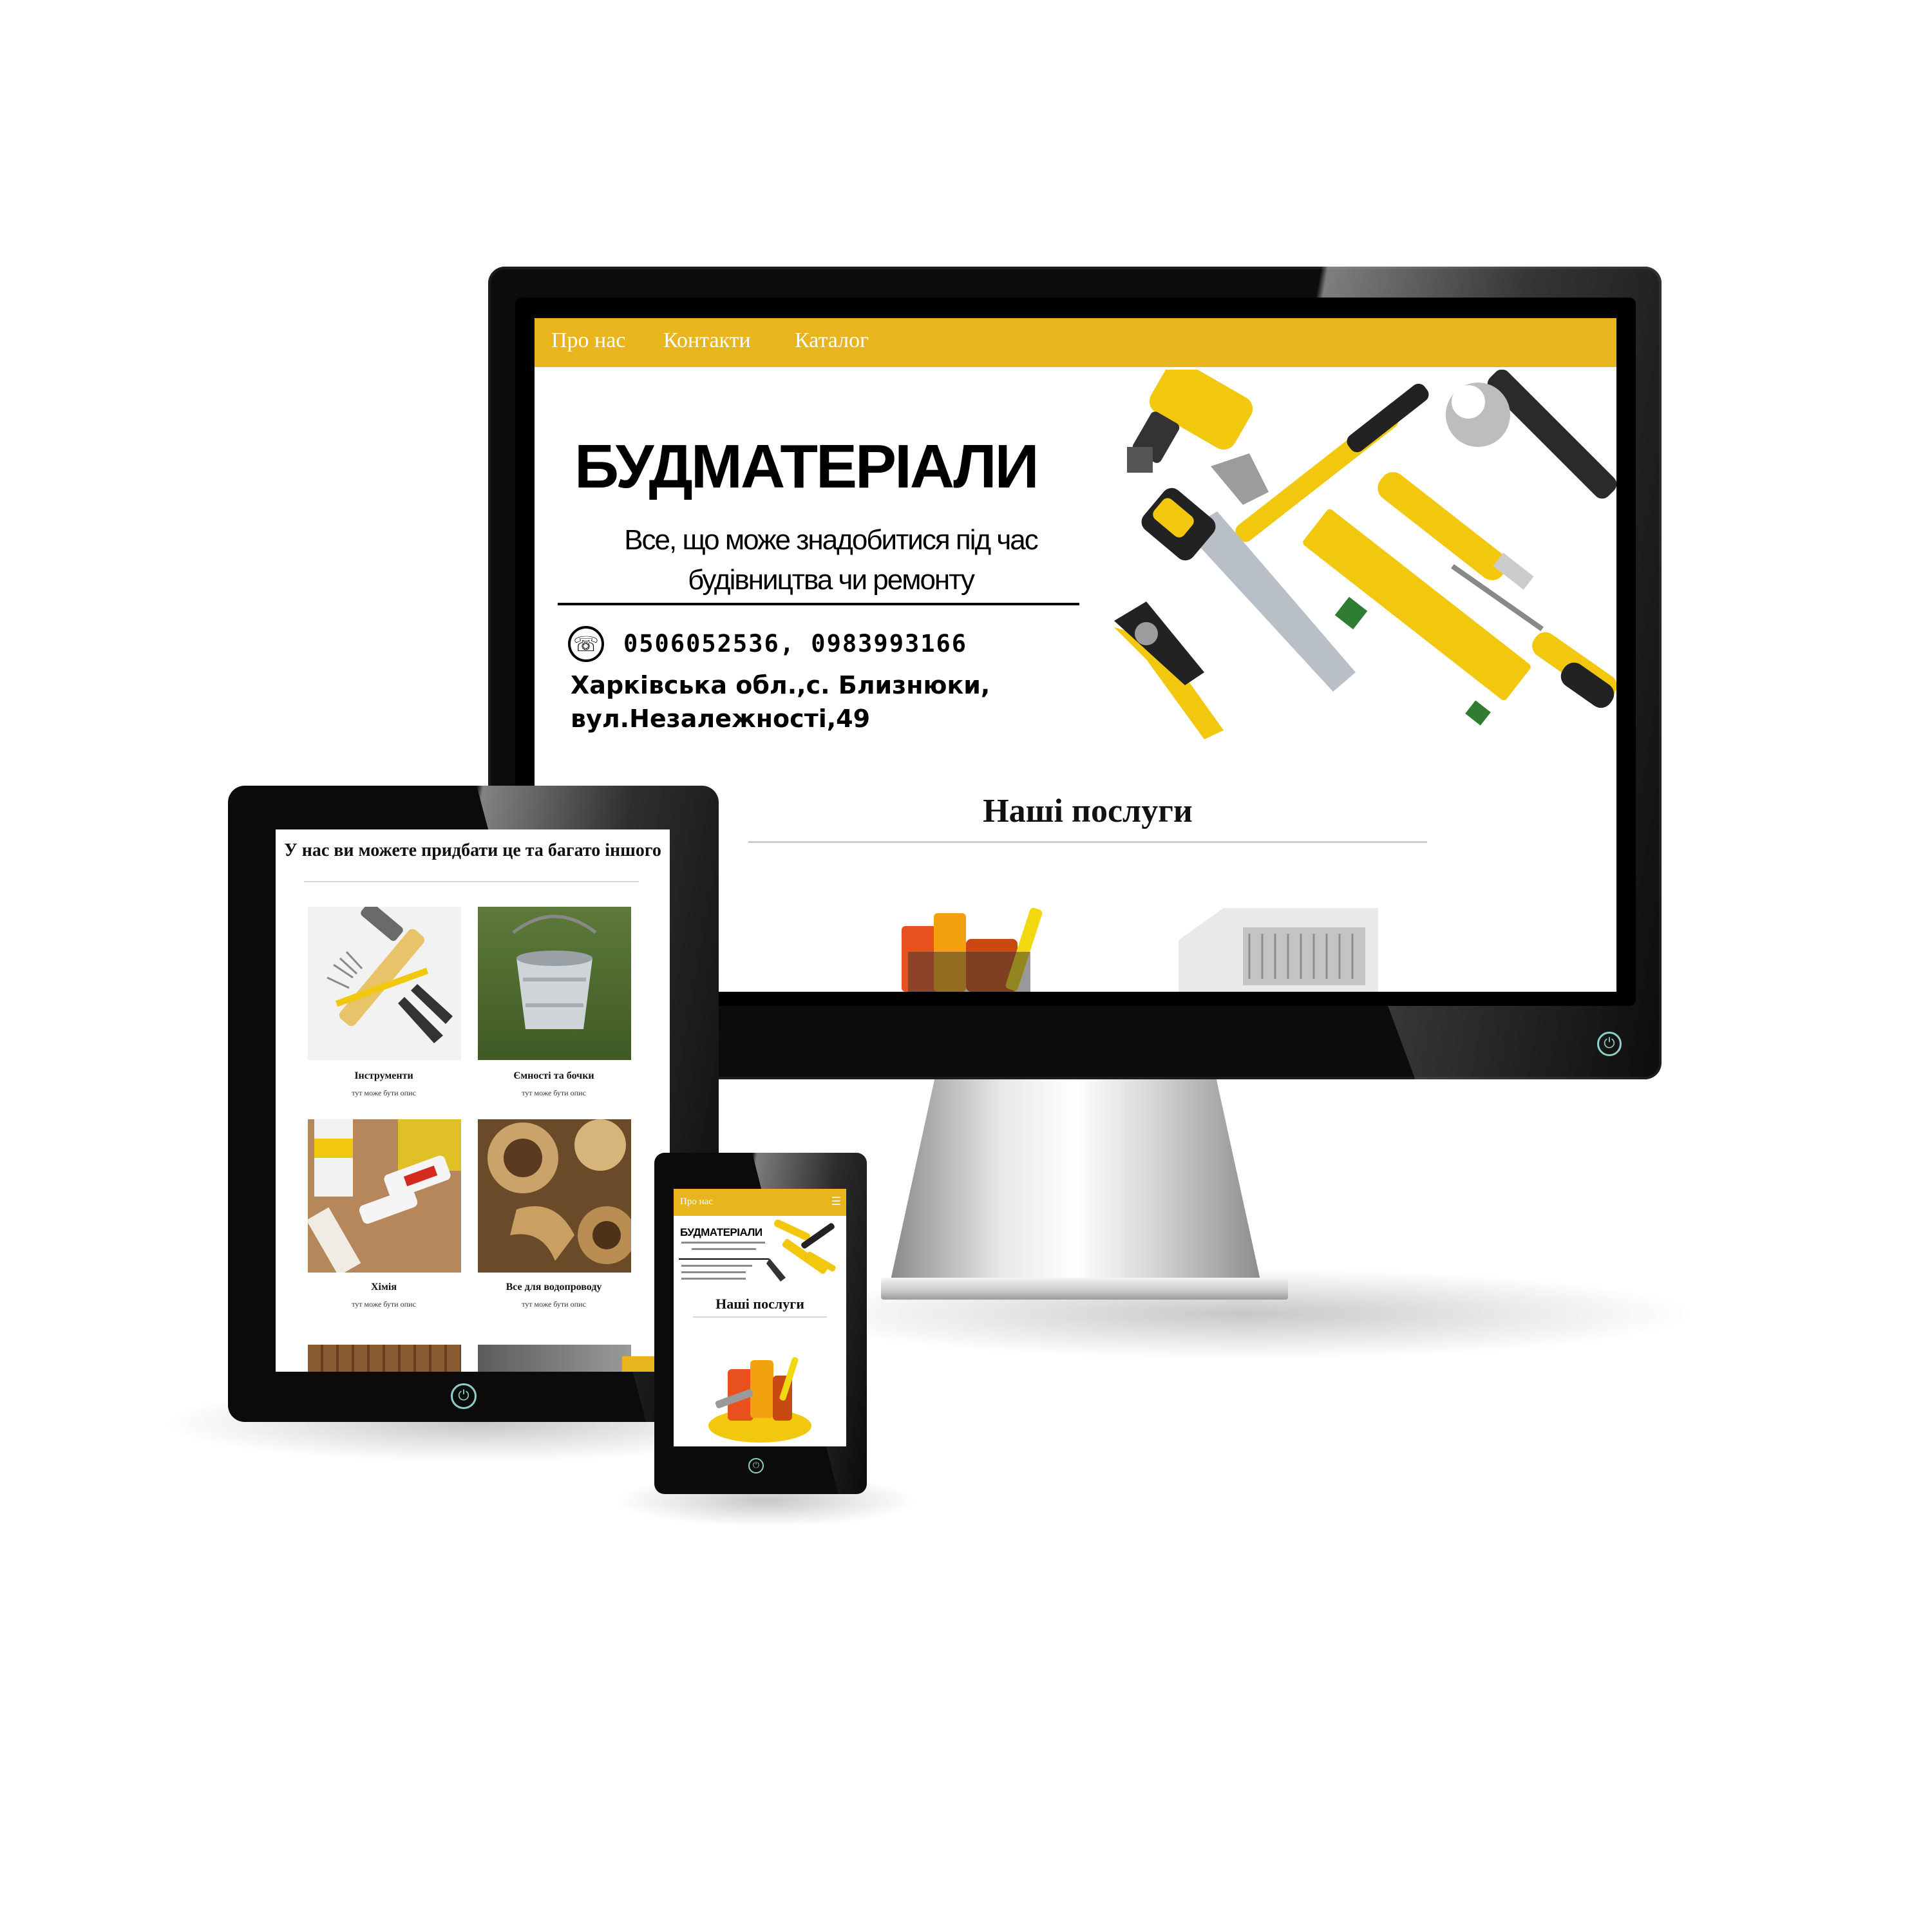  I want to click on phone-website: Про нас ☰ БУДМАТЕРІАЛИ Наші послуги, so click(760, 1318).